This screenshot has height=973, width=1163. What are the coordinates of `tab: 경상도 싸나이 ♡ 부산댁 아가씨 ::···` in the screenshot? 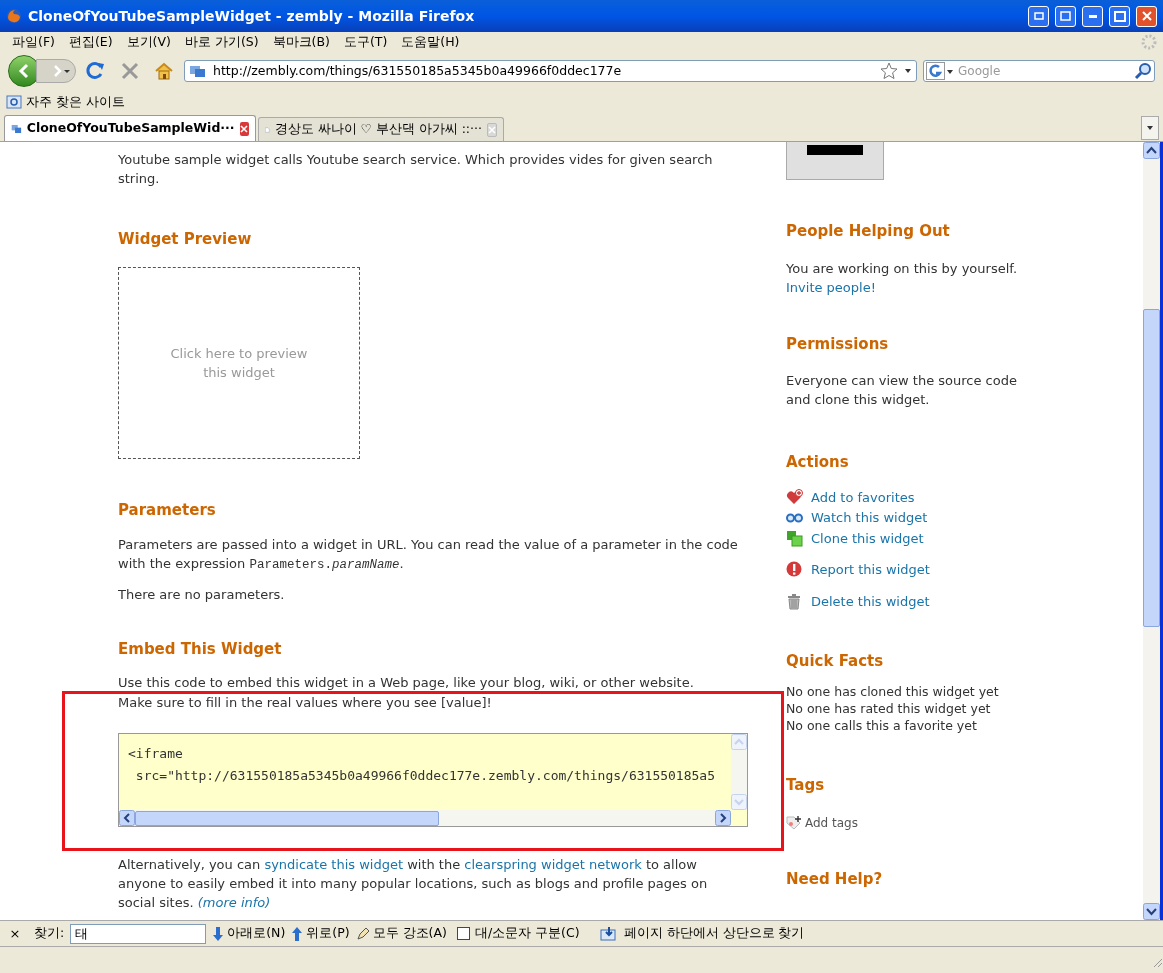 It's located at (381, 129).